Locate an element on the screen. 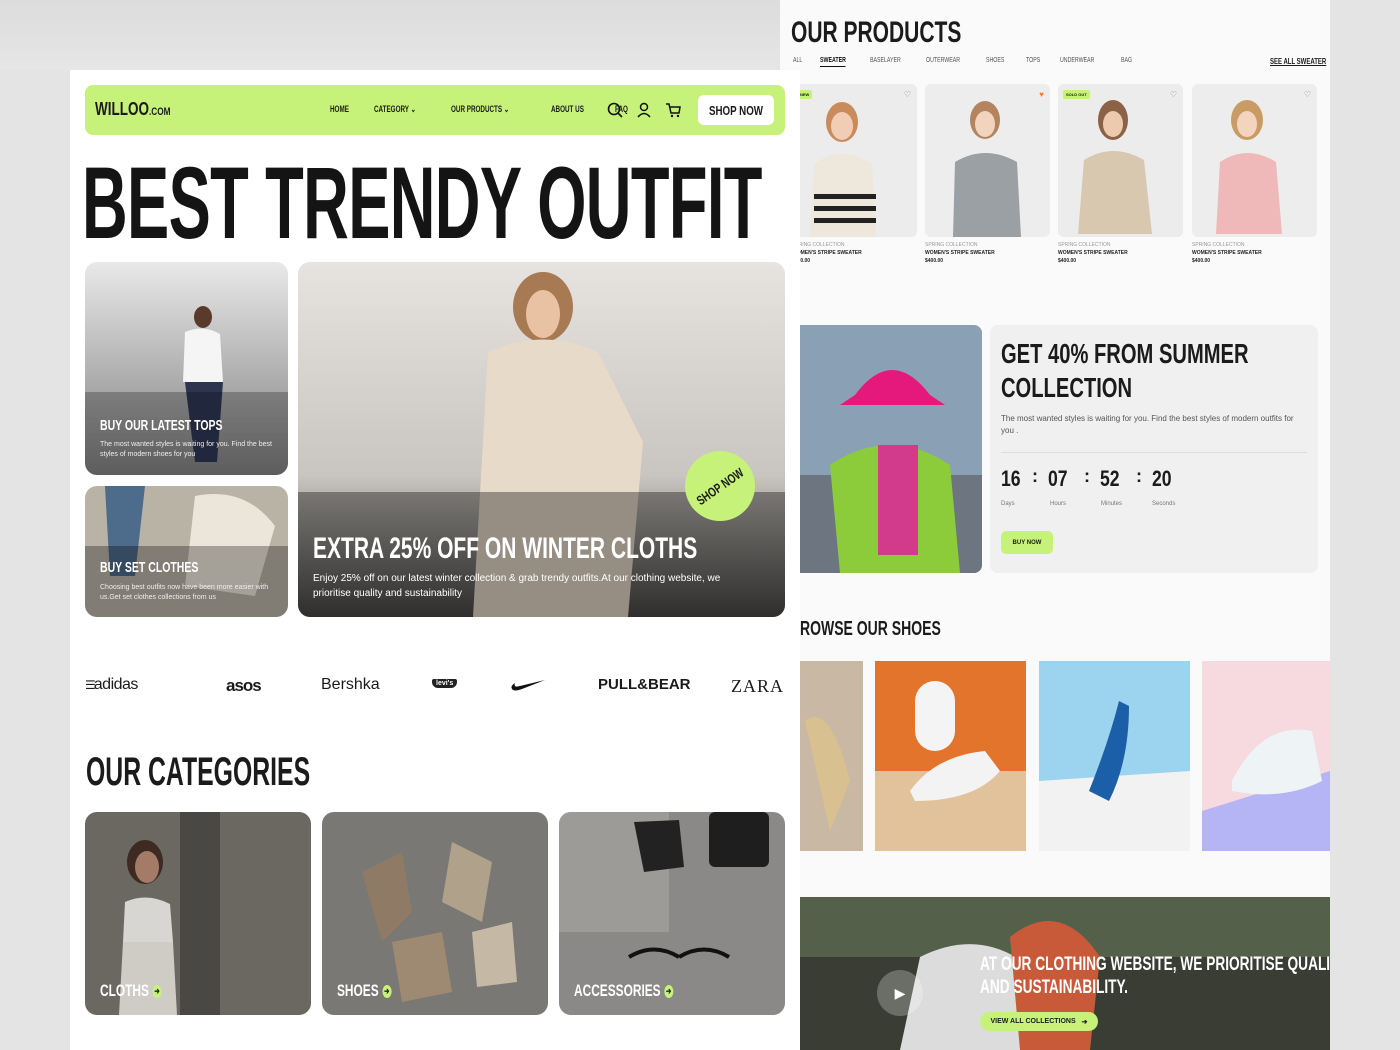 The width and height of the screenshot is (1400, 1050). category-cloths: CLOTHS ➔ is located at coordinates (198, 913).